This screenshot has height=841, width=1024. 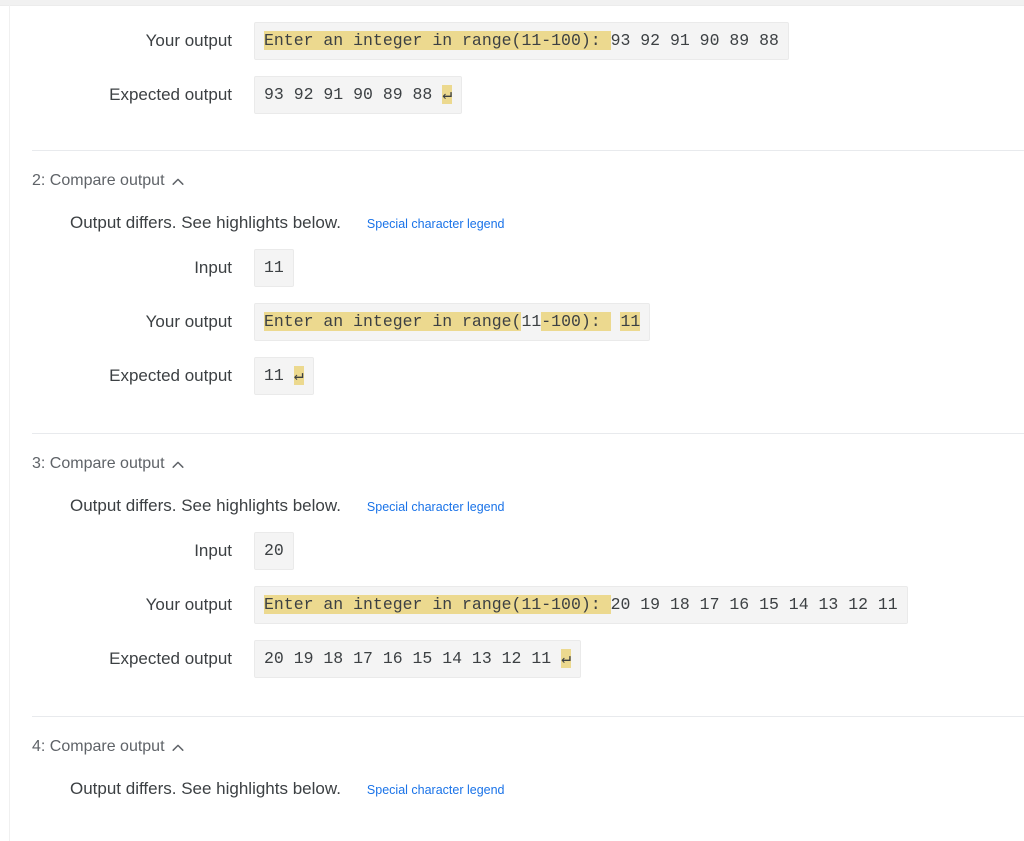 What do you see at coordinates (517, 268) in the screenshot?
I see `input-row: Input 11` at bounding box center [517, 268].